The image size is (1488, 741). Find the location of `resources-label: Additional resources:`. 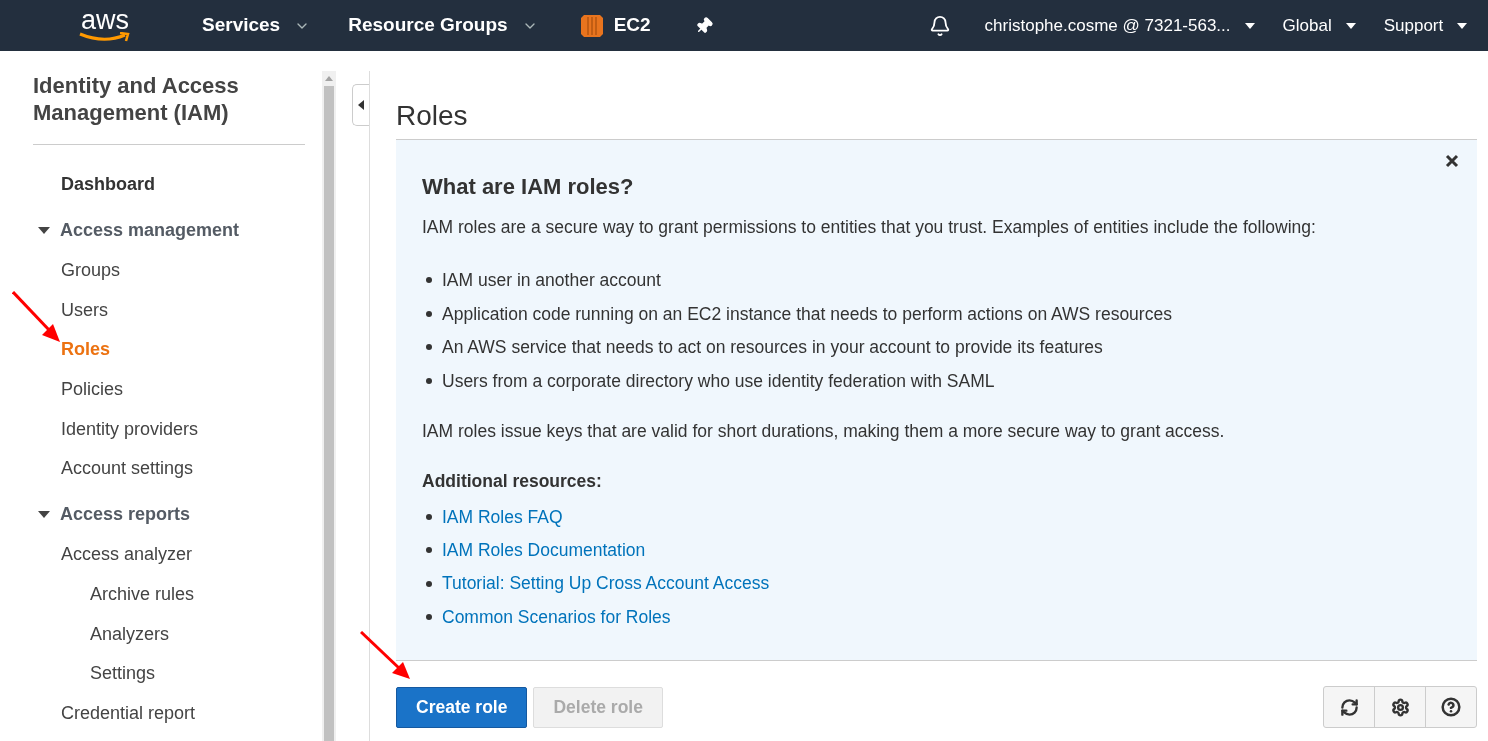

resources-label: Additional resources: is located at coordinates (512, 481).